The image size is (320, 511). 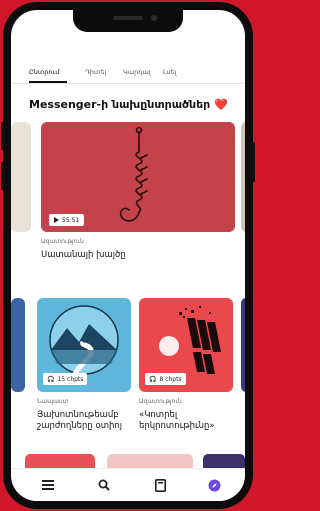 What do you see at coordinates (128, 484) in the screenshot?
I see `bottom-navigation` at bounding box center [128, 484].